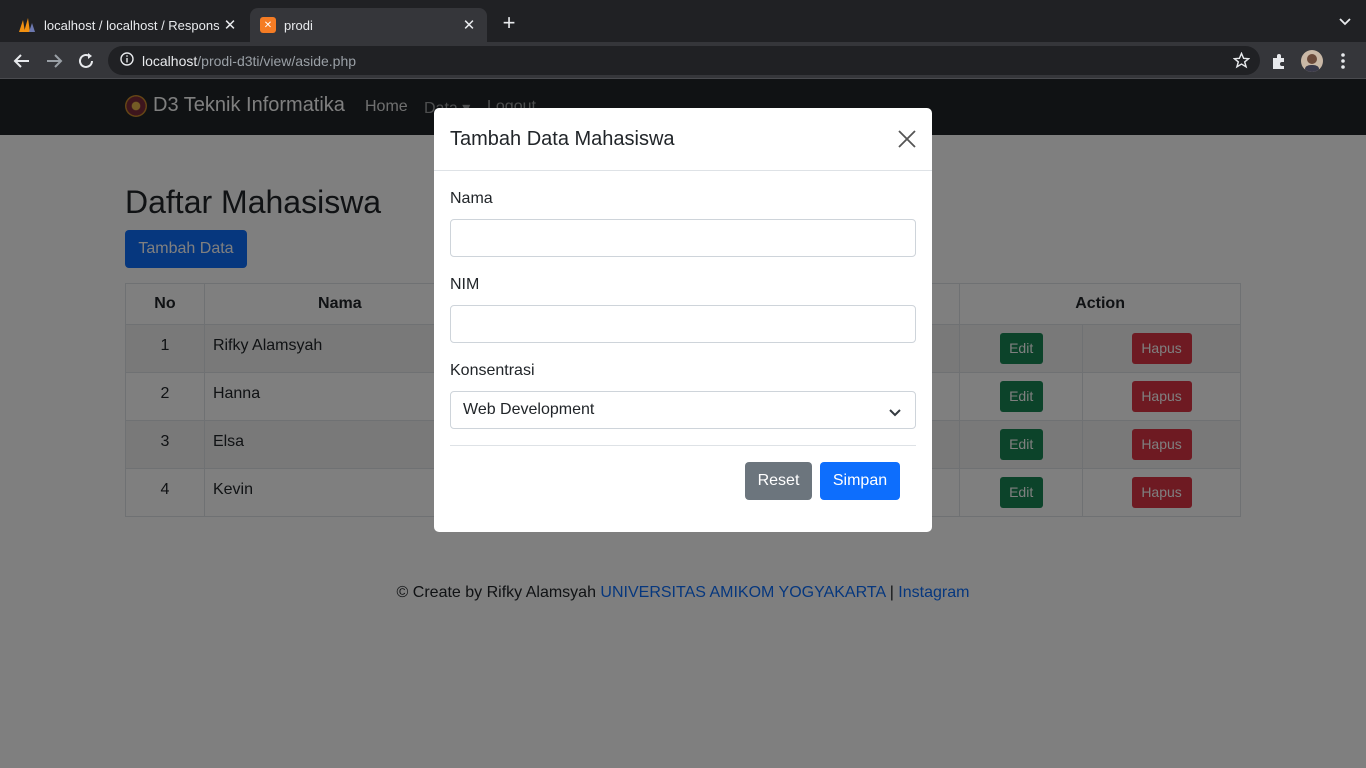 The height and width of the screenshot is (768, 1366). Describe the element at coordinates (1345, 22) in the screenshot. I see `tab-search-chevron-icon` at that location.